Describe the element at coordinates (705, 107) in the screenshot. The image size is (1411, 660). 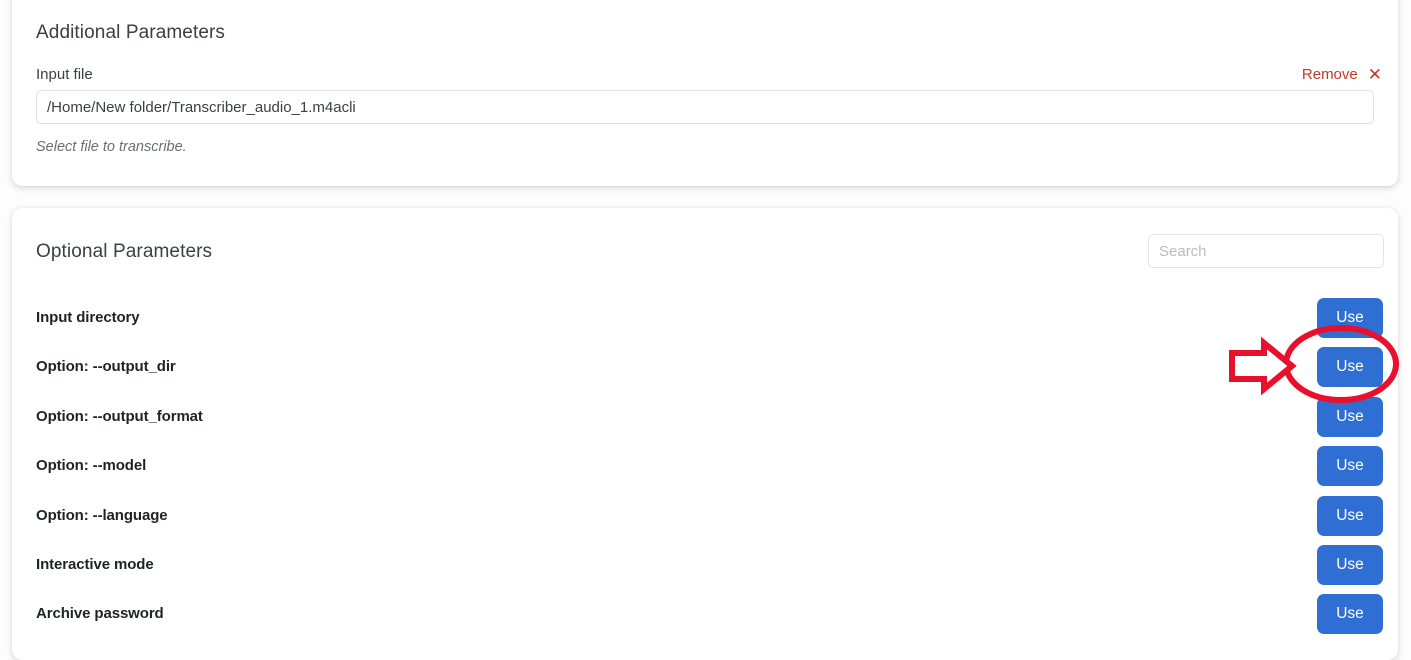
I see `input-file-field` at that location.